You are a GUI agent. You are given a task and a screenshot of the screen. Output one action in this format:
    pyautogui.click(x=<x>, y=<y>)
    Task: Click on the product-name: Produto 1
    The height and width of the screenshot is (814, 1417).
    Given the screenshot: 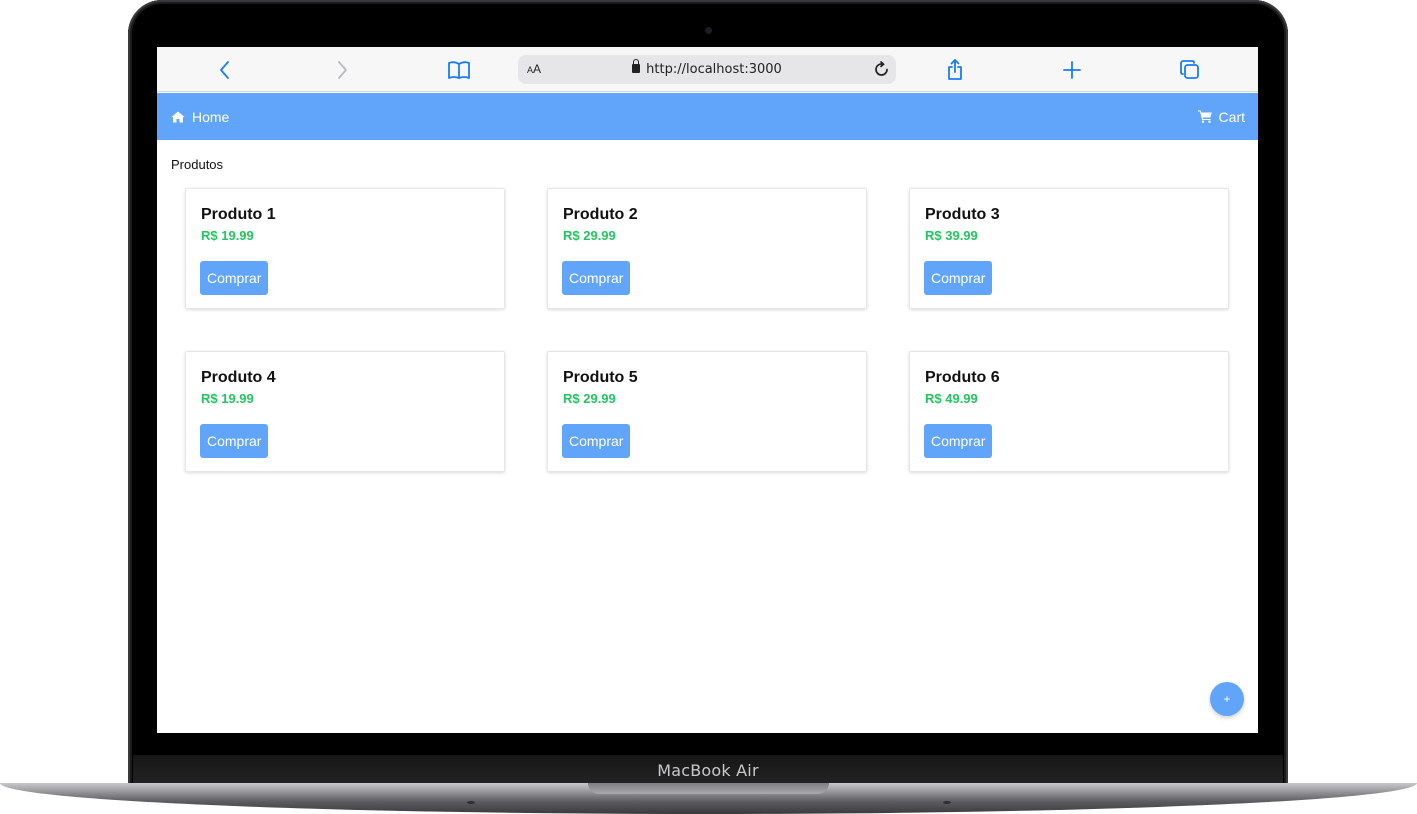 What is the action you would take?
    pyautogui.click(x=238, y=214)
    